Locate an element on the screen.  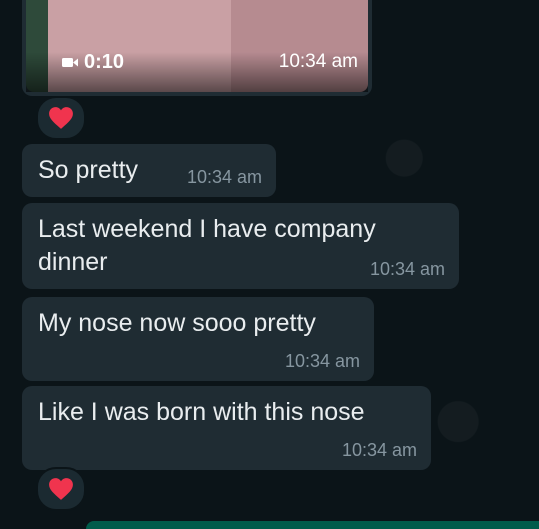
video-duration-label: 0:10 is located at coordinates (93, 62).